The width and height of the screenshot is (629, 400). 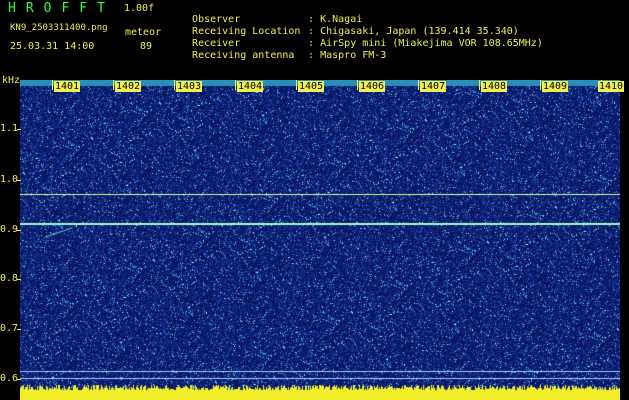 What do you see at coordinates (611, 86) in the screenshot?
I see `time-label: 1410` at bounding box center [611, 86].